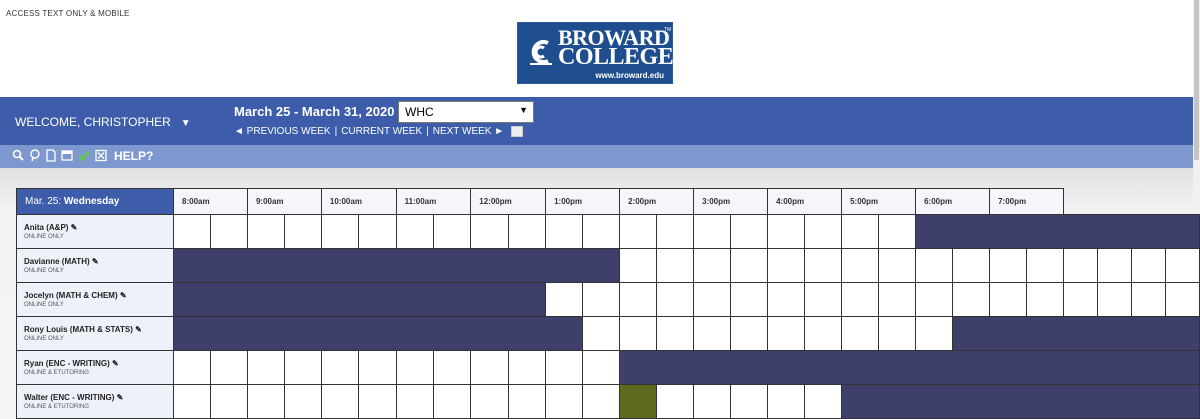 Image resolution: width=1200 pixels, height=419 pixels. I want to click on search-icon, so click(18, 155).